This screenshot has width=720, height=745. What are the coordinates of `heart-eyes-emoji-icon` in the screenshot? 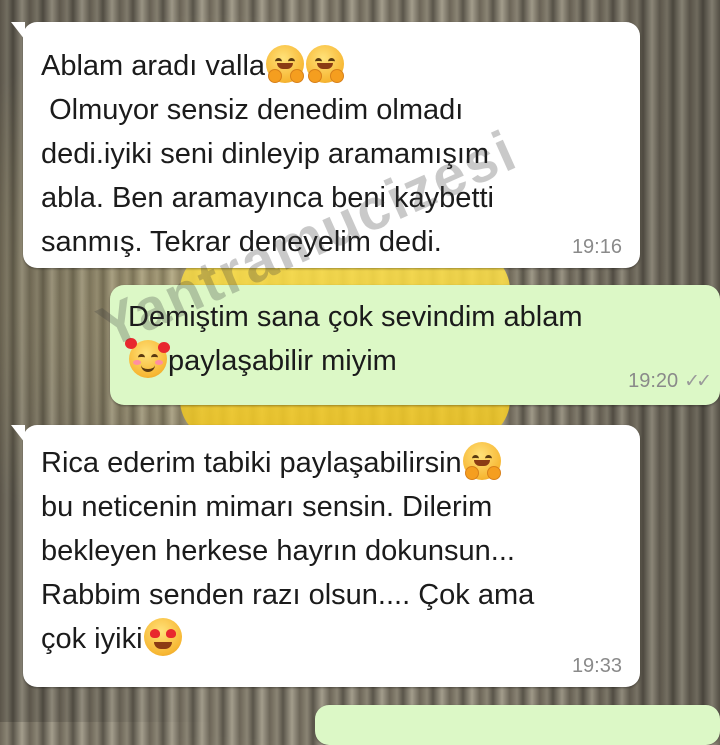 It's located at (162, 637).